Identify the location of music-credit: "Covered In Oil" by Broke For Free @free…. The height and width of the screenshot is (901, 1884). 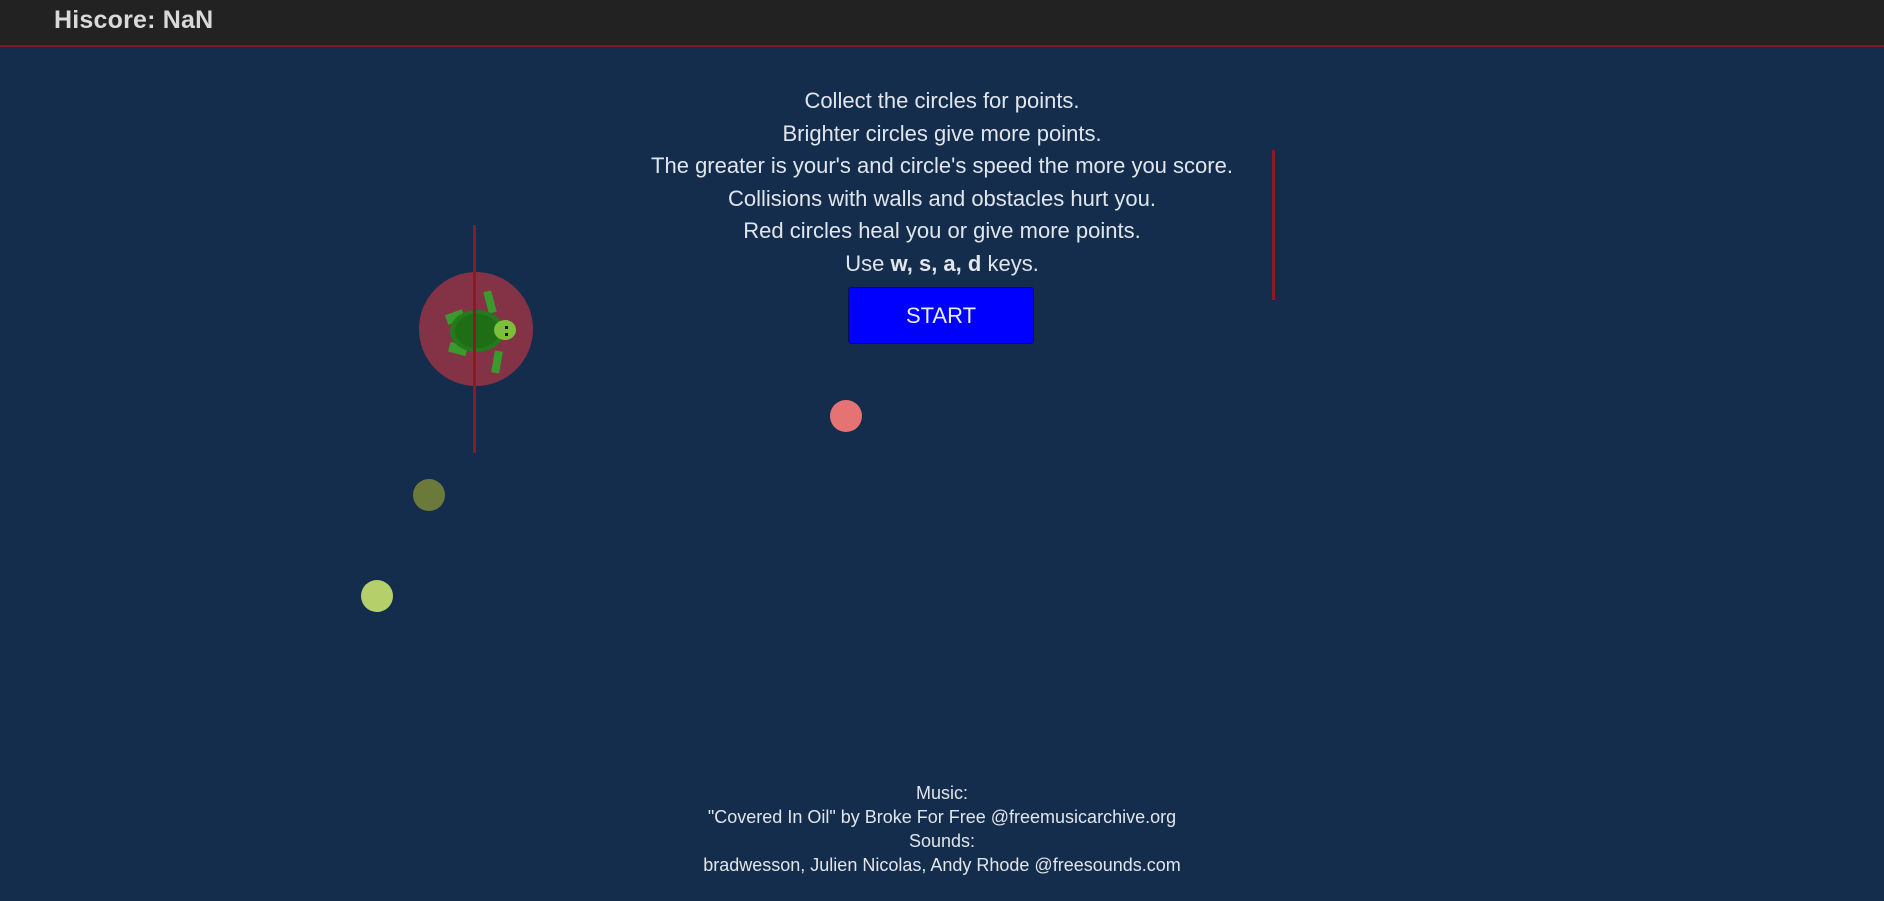
(942, 817).